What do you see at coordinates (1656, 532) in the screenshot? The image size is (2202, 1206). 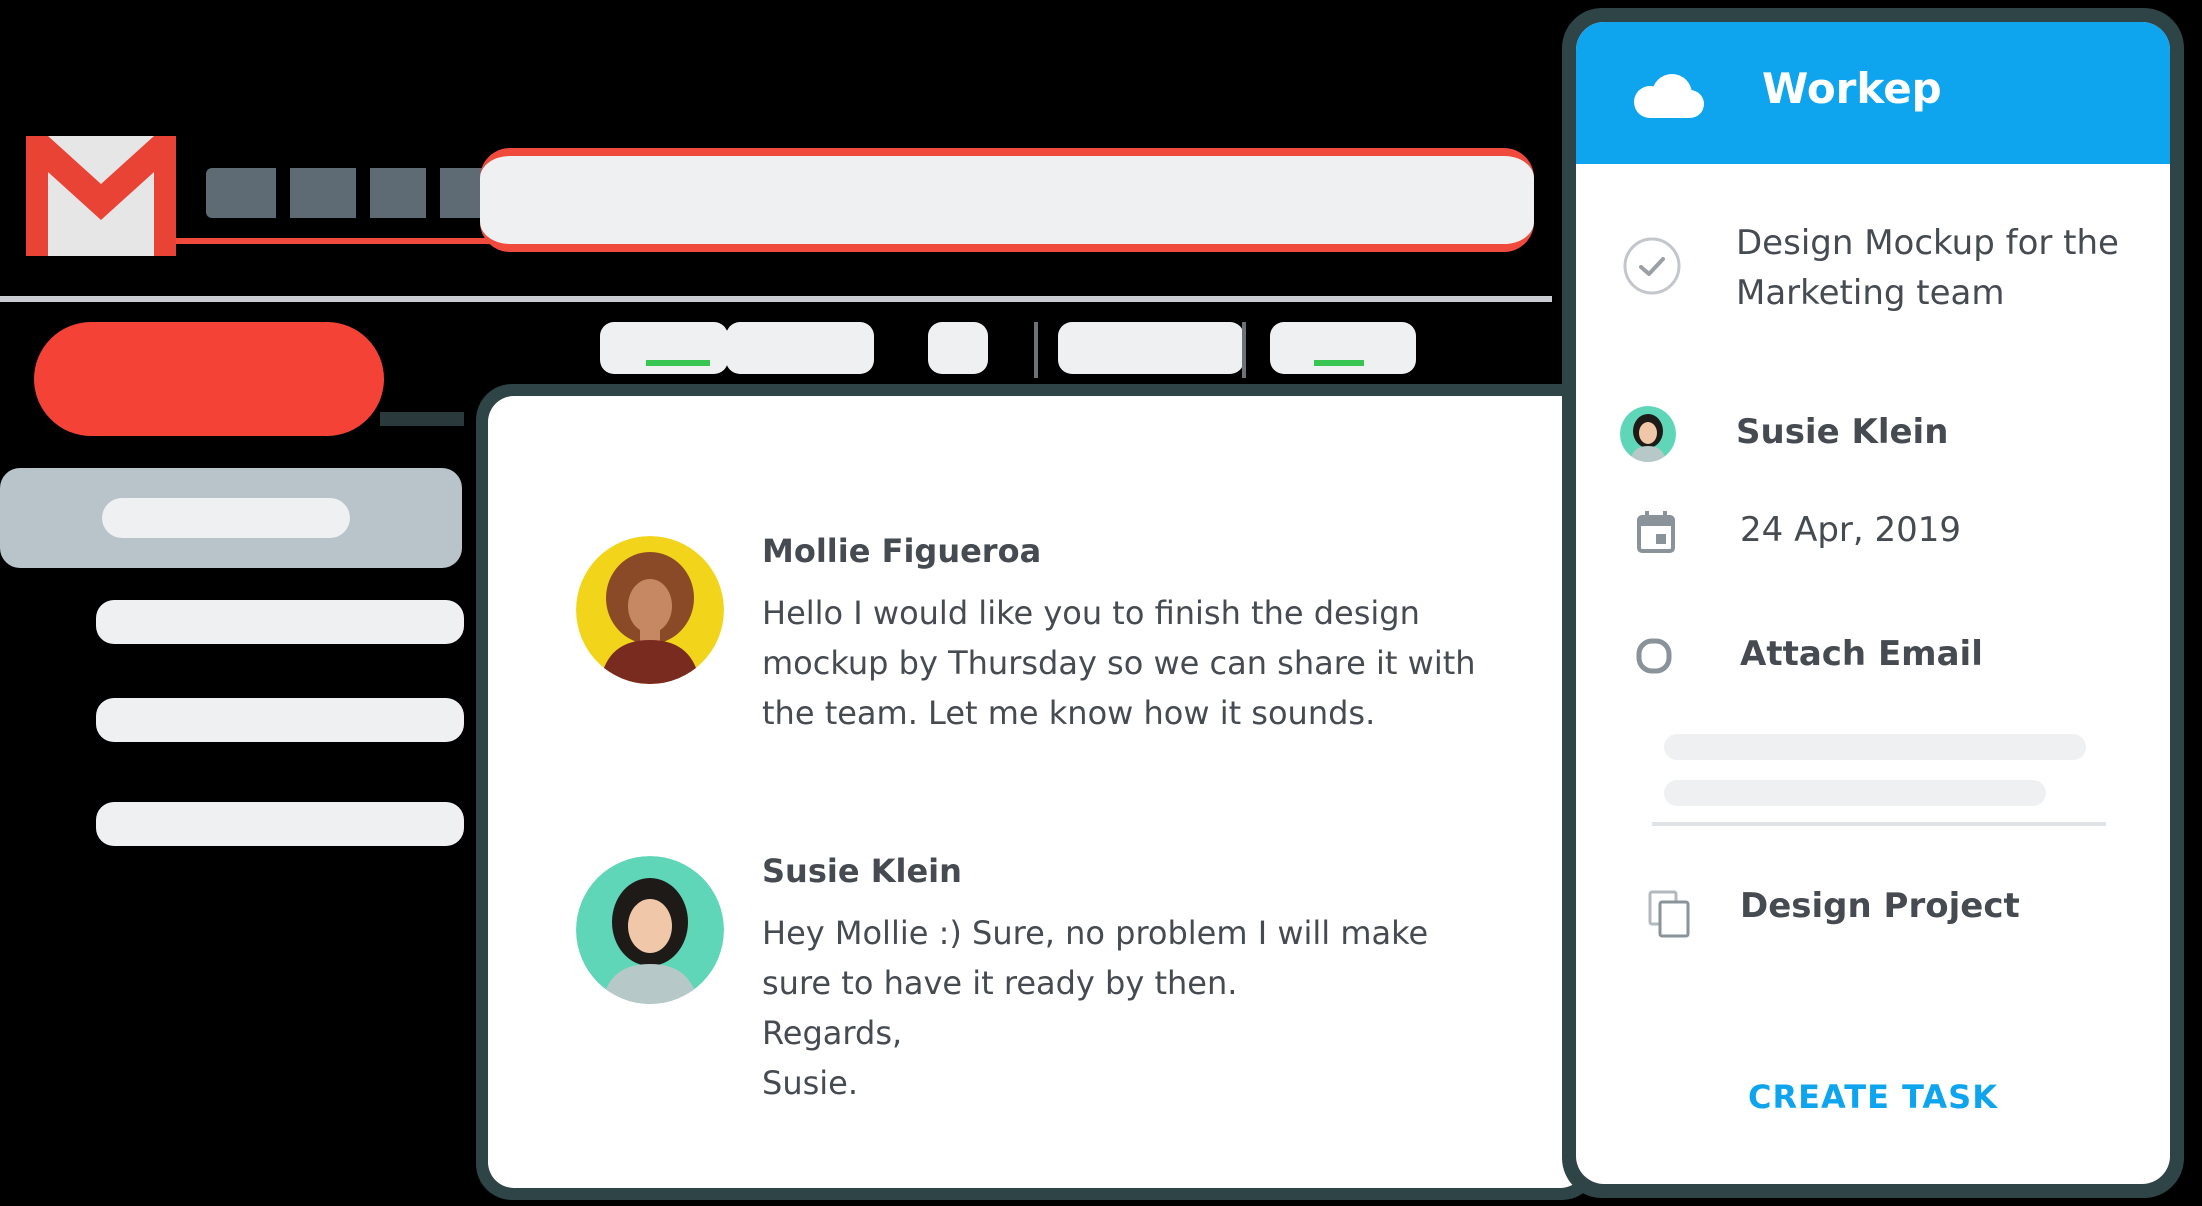 I see `calendar-icon` at bounding box center [1656, 532].